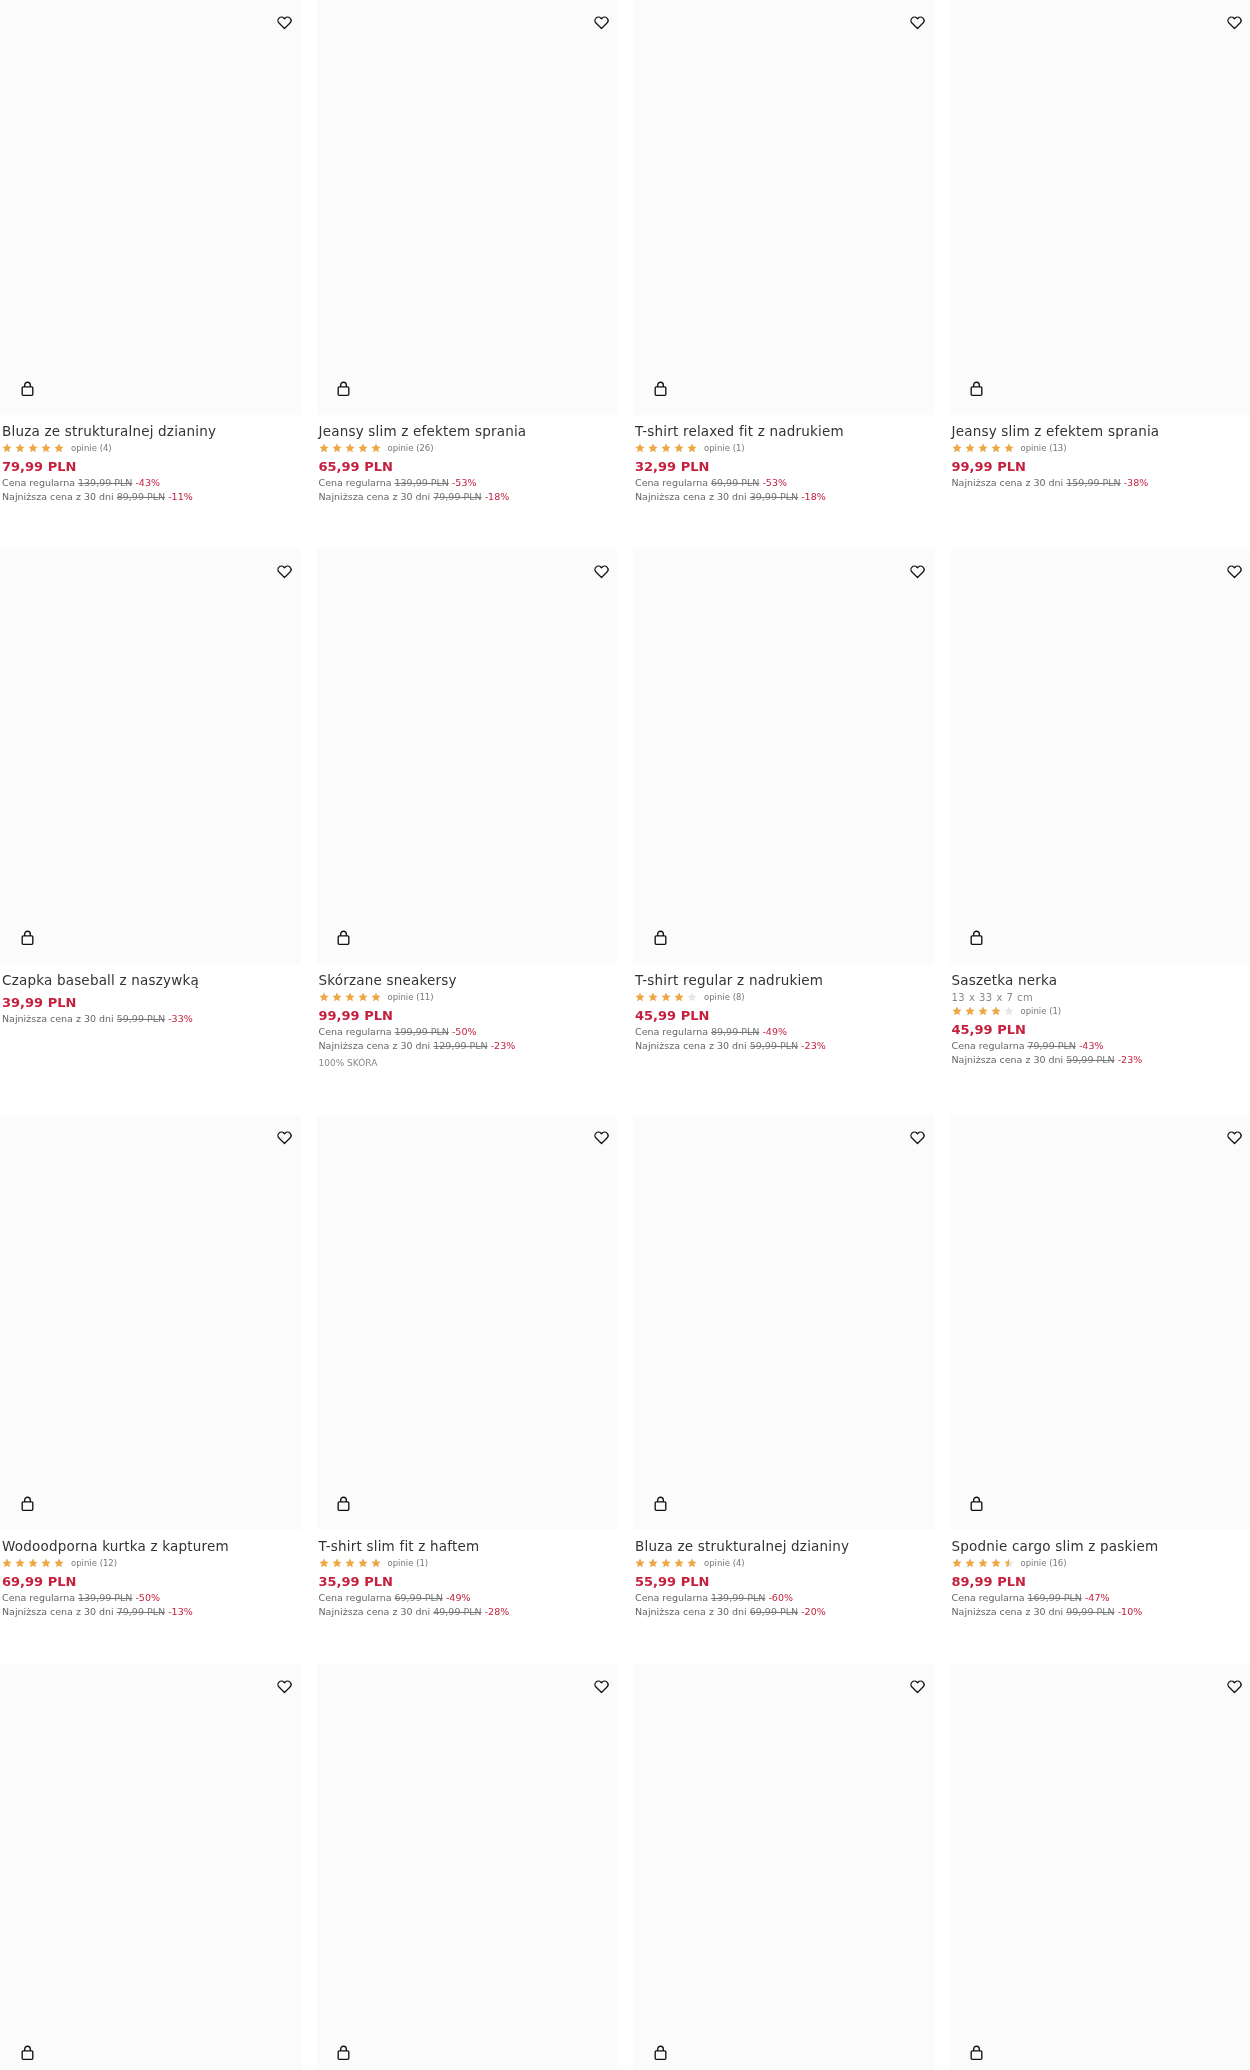 The image size is (1250, 2070). Describe the element at coordinates (398, 482) in the screenshot. I see `price-info: Cena regularna 139,99 PLN -53%` at that location.